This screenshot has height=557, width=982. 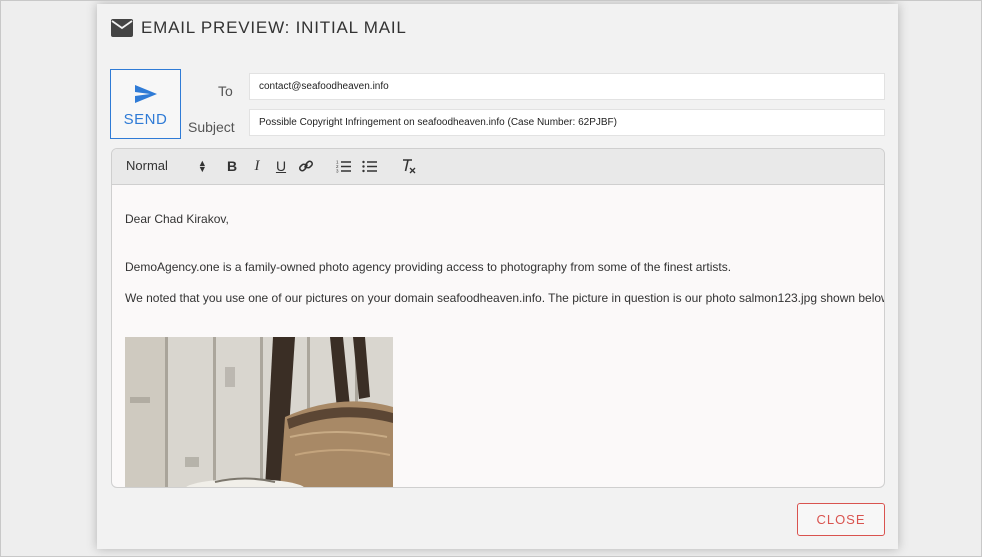 I want to click on to-label: To, so click(x=225, y=91).